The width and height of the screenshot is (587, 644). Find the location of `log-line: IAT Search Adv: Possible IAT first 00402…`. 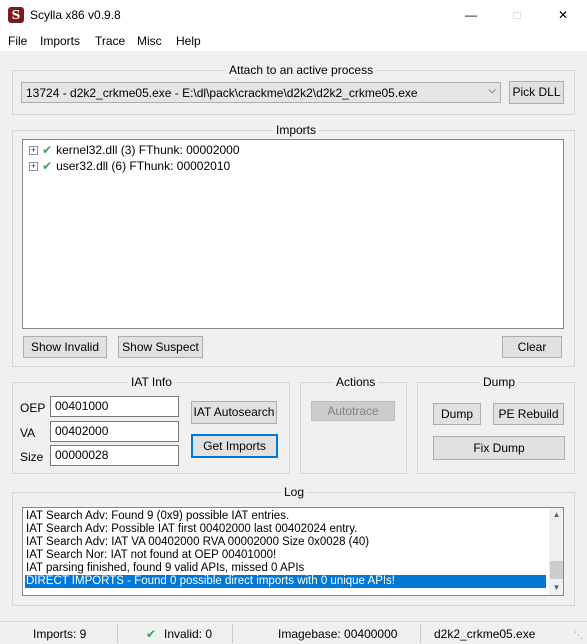

log-line: IAT Search Adv: Possible IAT first 00402… is located at coordinates (285, 529).